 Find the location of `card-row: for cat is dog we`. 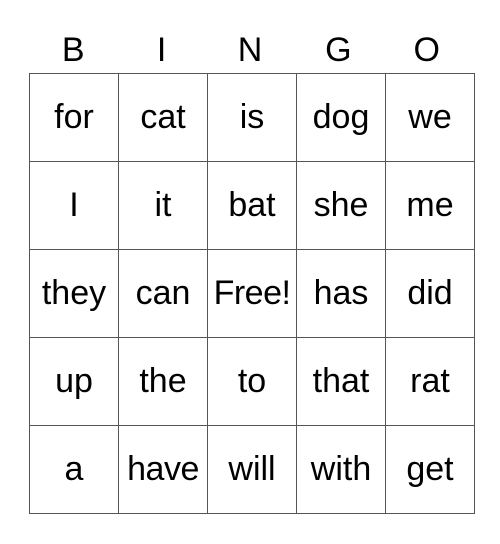

card-row: for cat is dog we is located at coordinates (252, 117).